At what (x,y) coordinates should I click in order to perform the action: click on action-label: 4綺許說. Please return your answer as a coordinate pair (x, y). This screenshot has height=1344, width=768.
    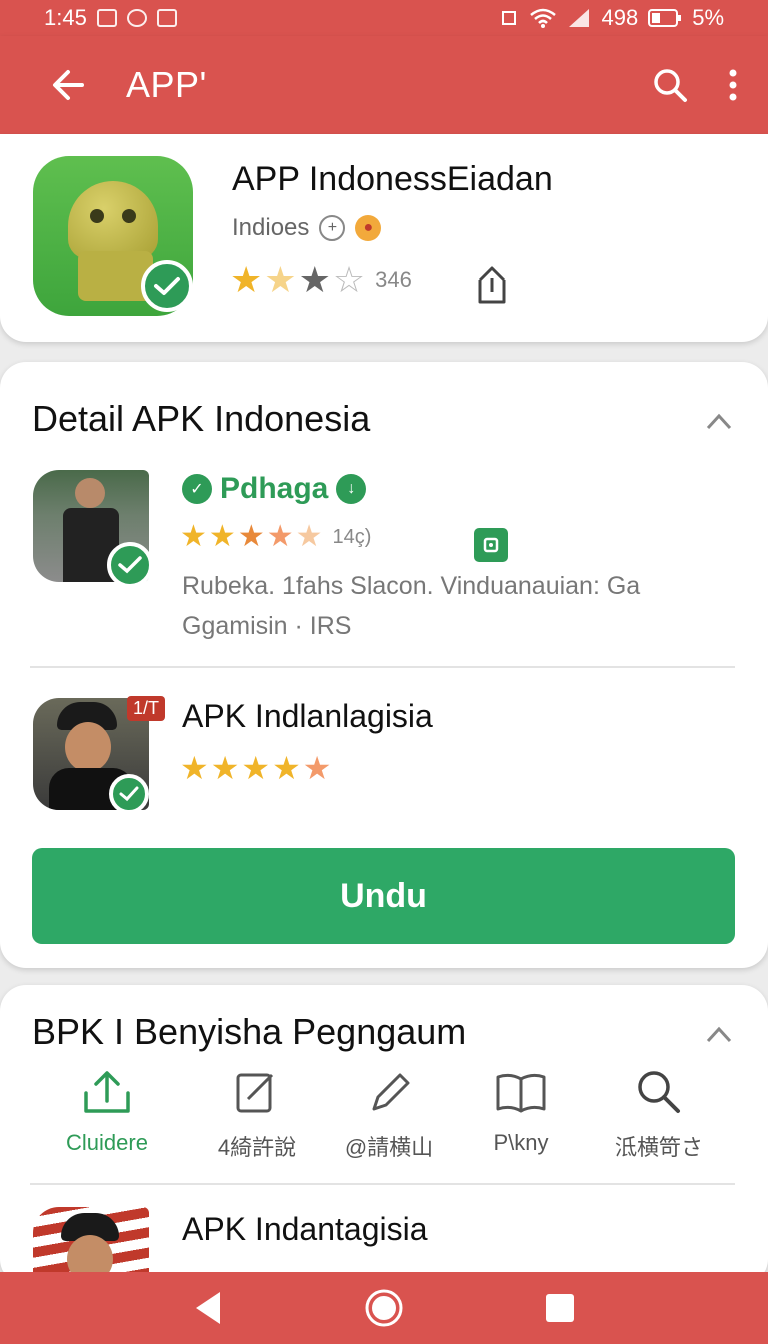
    Looking at the image, I should click on (257, 1147).